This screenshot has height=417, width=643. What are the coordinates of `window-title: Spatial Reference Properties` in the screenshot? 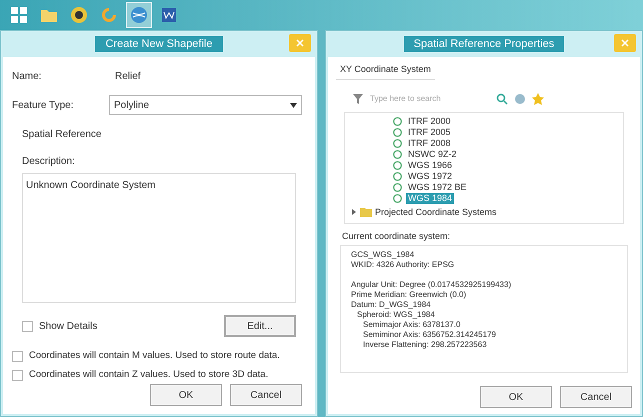 It's located at (484, 44).